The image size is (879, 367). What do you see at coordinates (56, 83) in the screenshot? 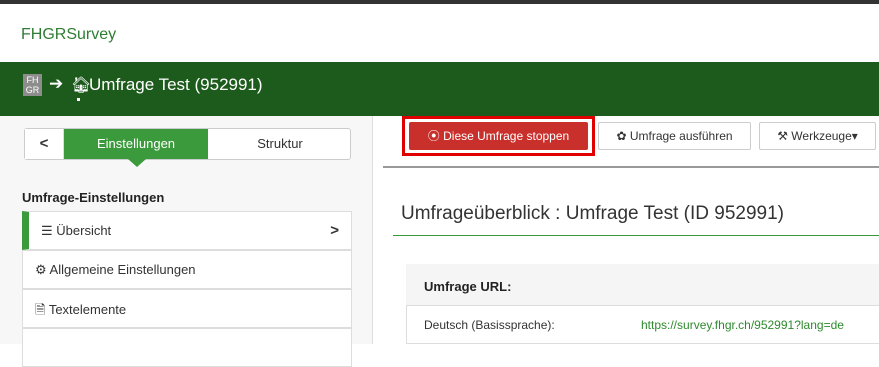
I see `arrow-right-icon: ➔` at bounding box center [56, 83].